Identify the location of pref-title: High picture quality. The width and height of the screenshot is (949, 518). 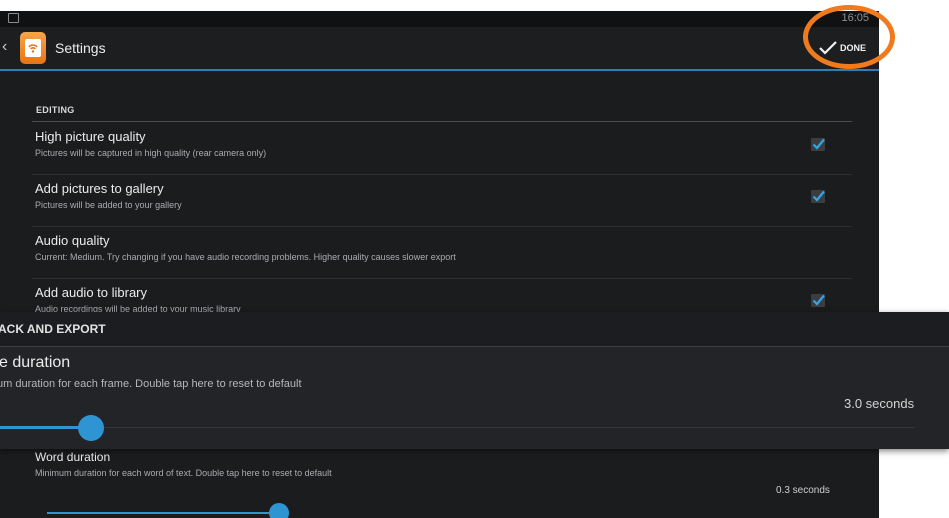
(90, 136).